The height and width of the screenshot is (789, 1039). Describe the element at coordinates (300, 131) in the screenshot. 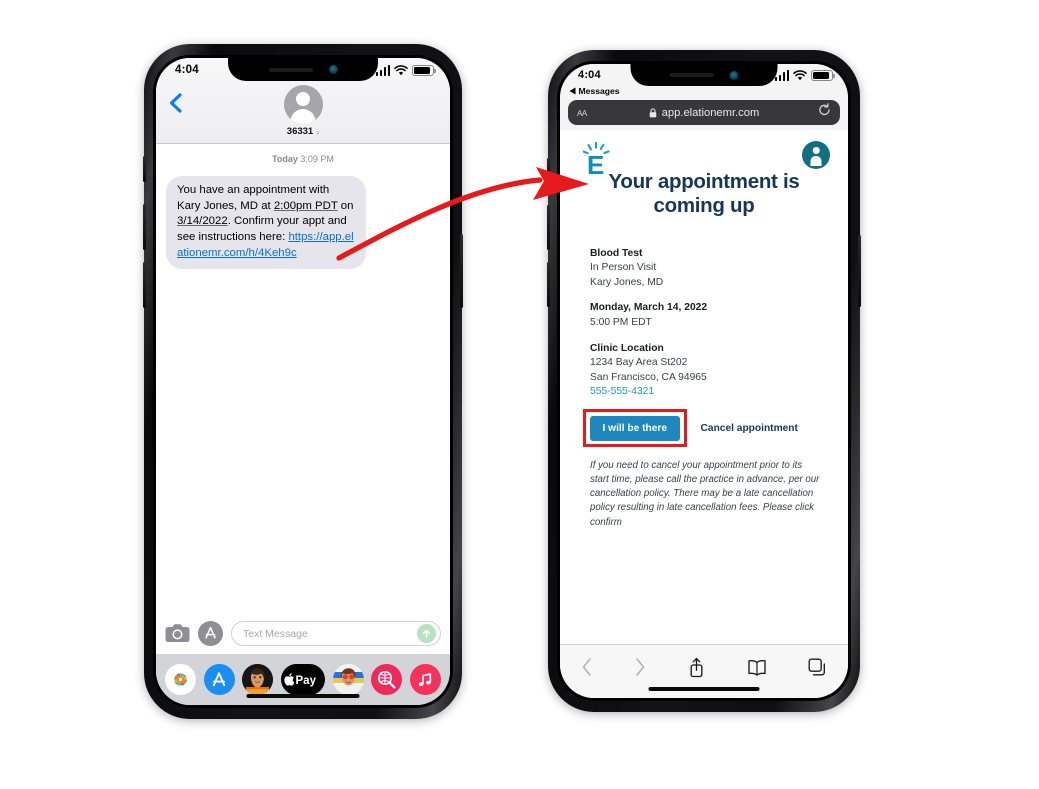

I see `contact-name-label: 36331` at that location.